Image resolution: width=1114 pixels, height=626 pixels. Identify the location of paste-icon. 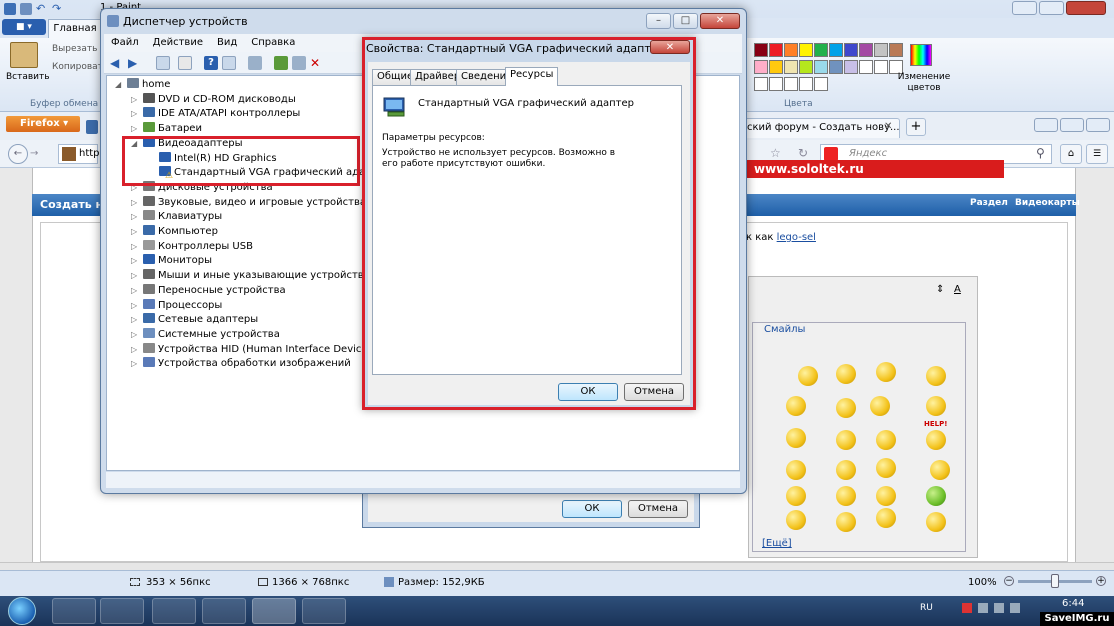
(24, 55).